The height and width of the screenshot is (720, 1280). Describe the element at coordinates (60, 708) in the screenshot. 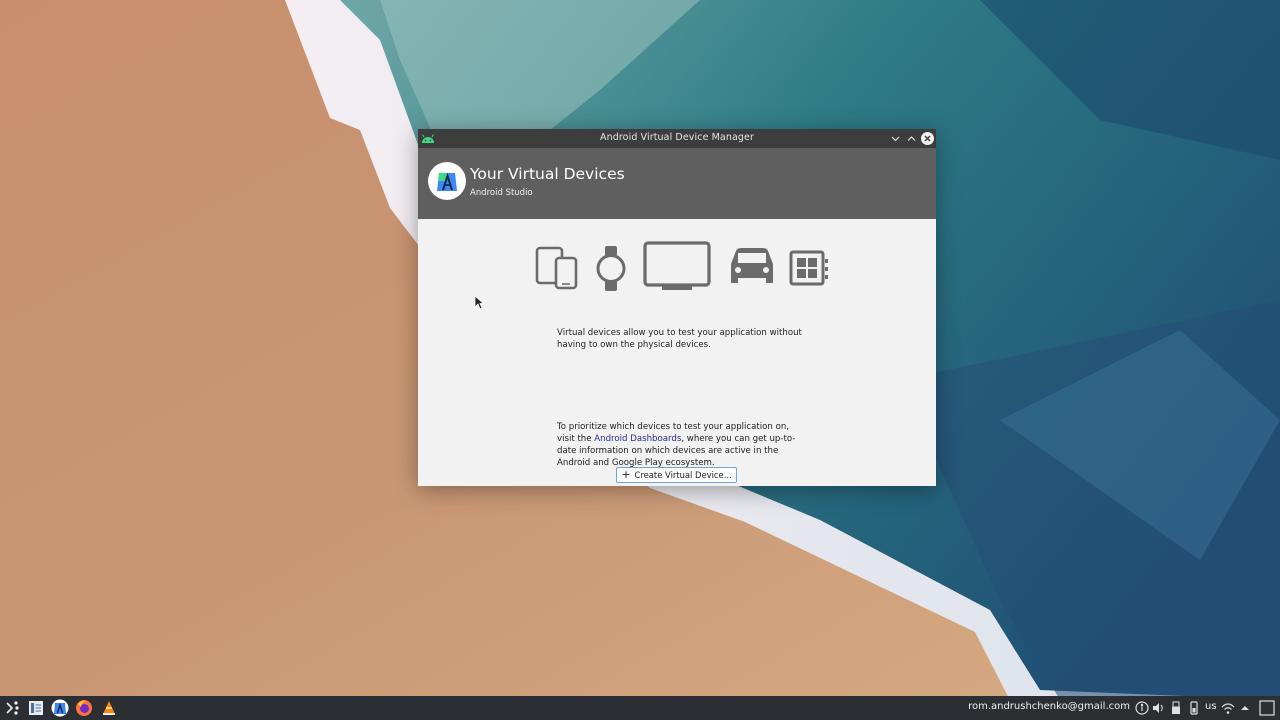

I see `android-studio-taskbar-icon` at that location.